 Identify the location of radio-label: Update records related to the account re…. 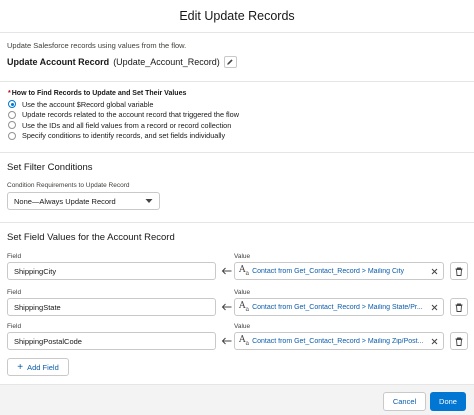
(131, 115).